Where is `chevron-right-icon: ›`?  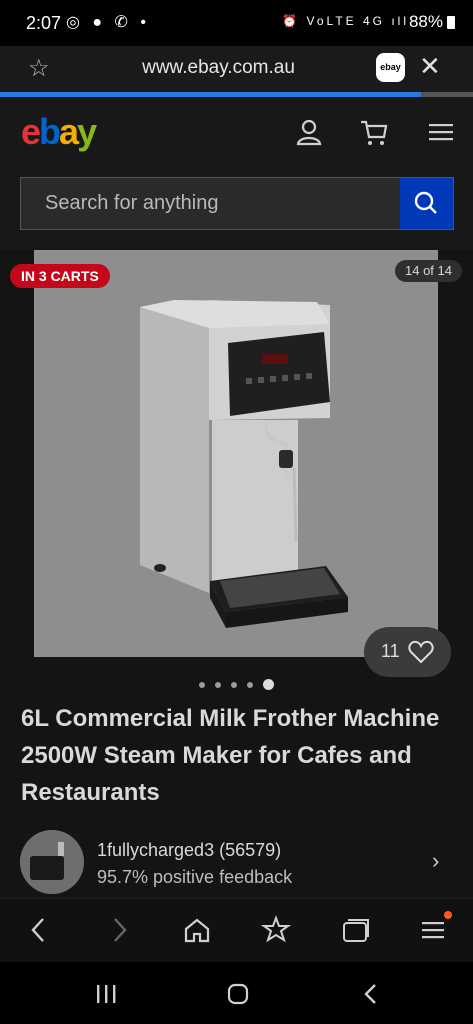
chevron-right-icon: › is located at coordinates (435, 861).